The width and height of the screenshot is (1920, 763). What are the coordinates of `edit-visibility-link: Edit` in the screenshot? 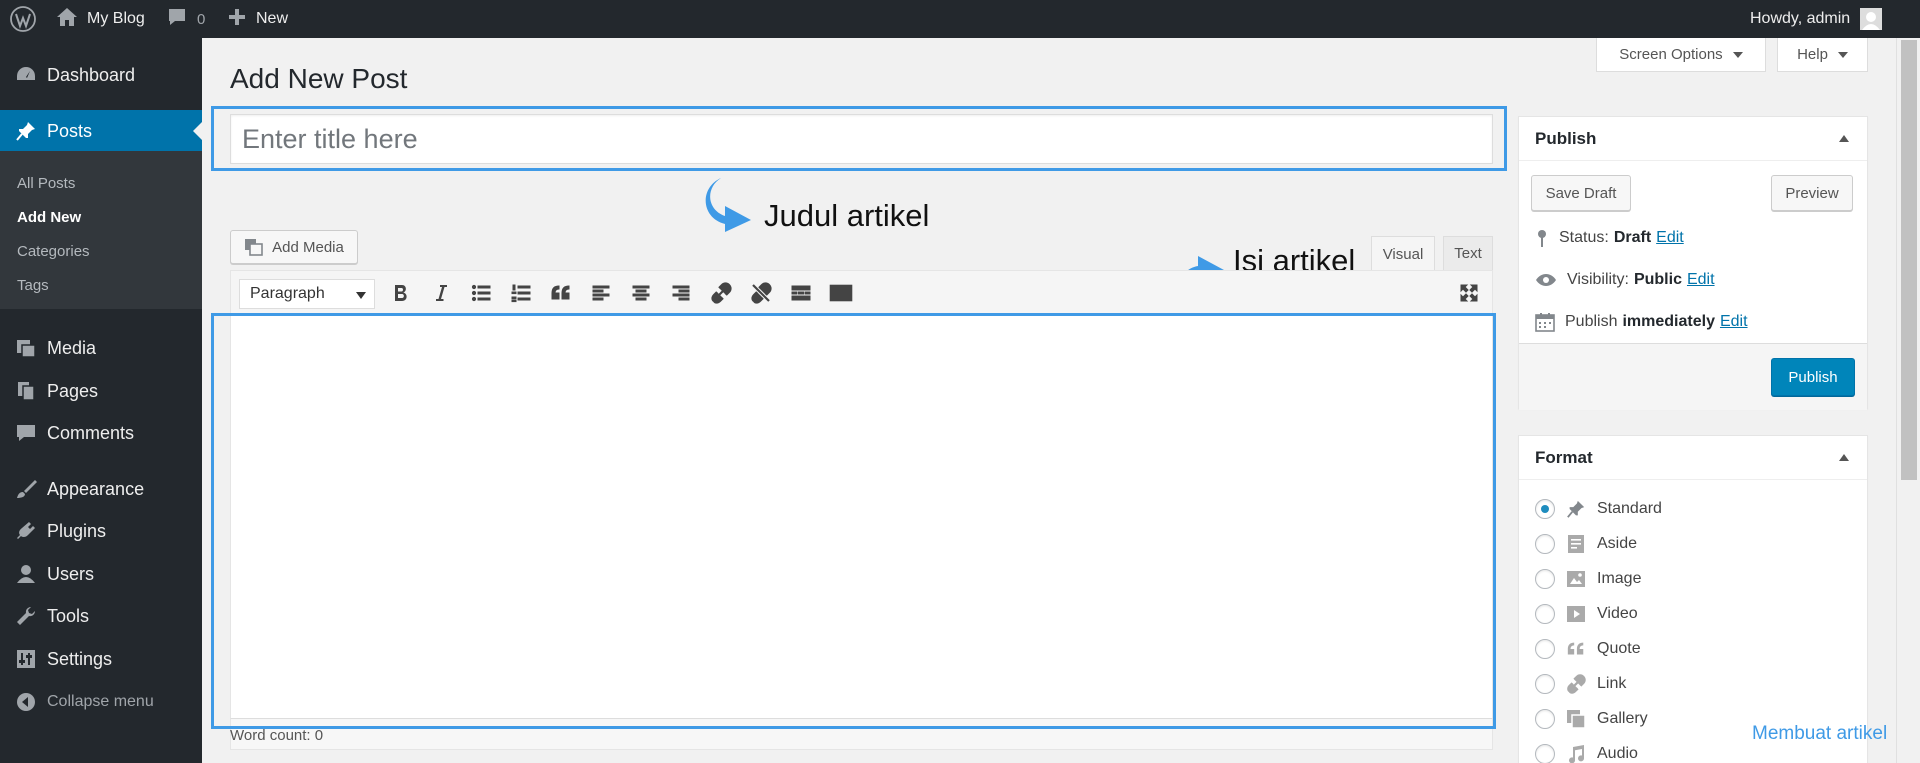 It's located at (1701, 280).